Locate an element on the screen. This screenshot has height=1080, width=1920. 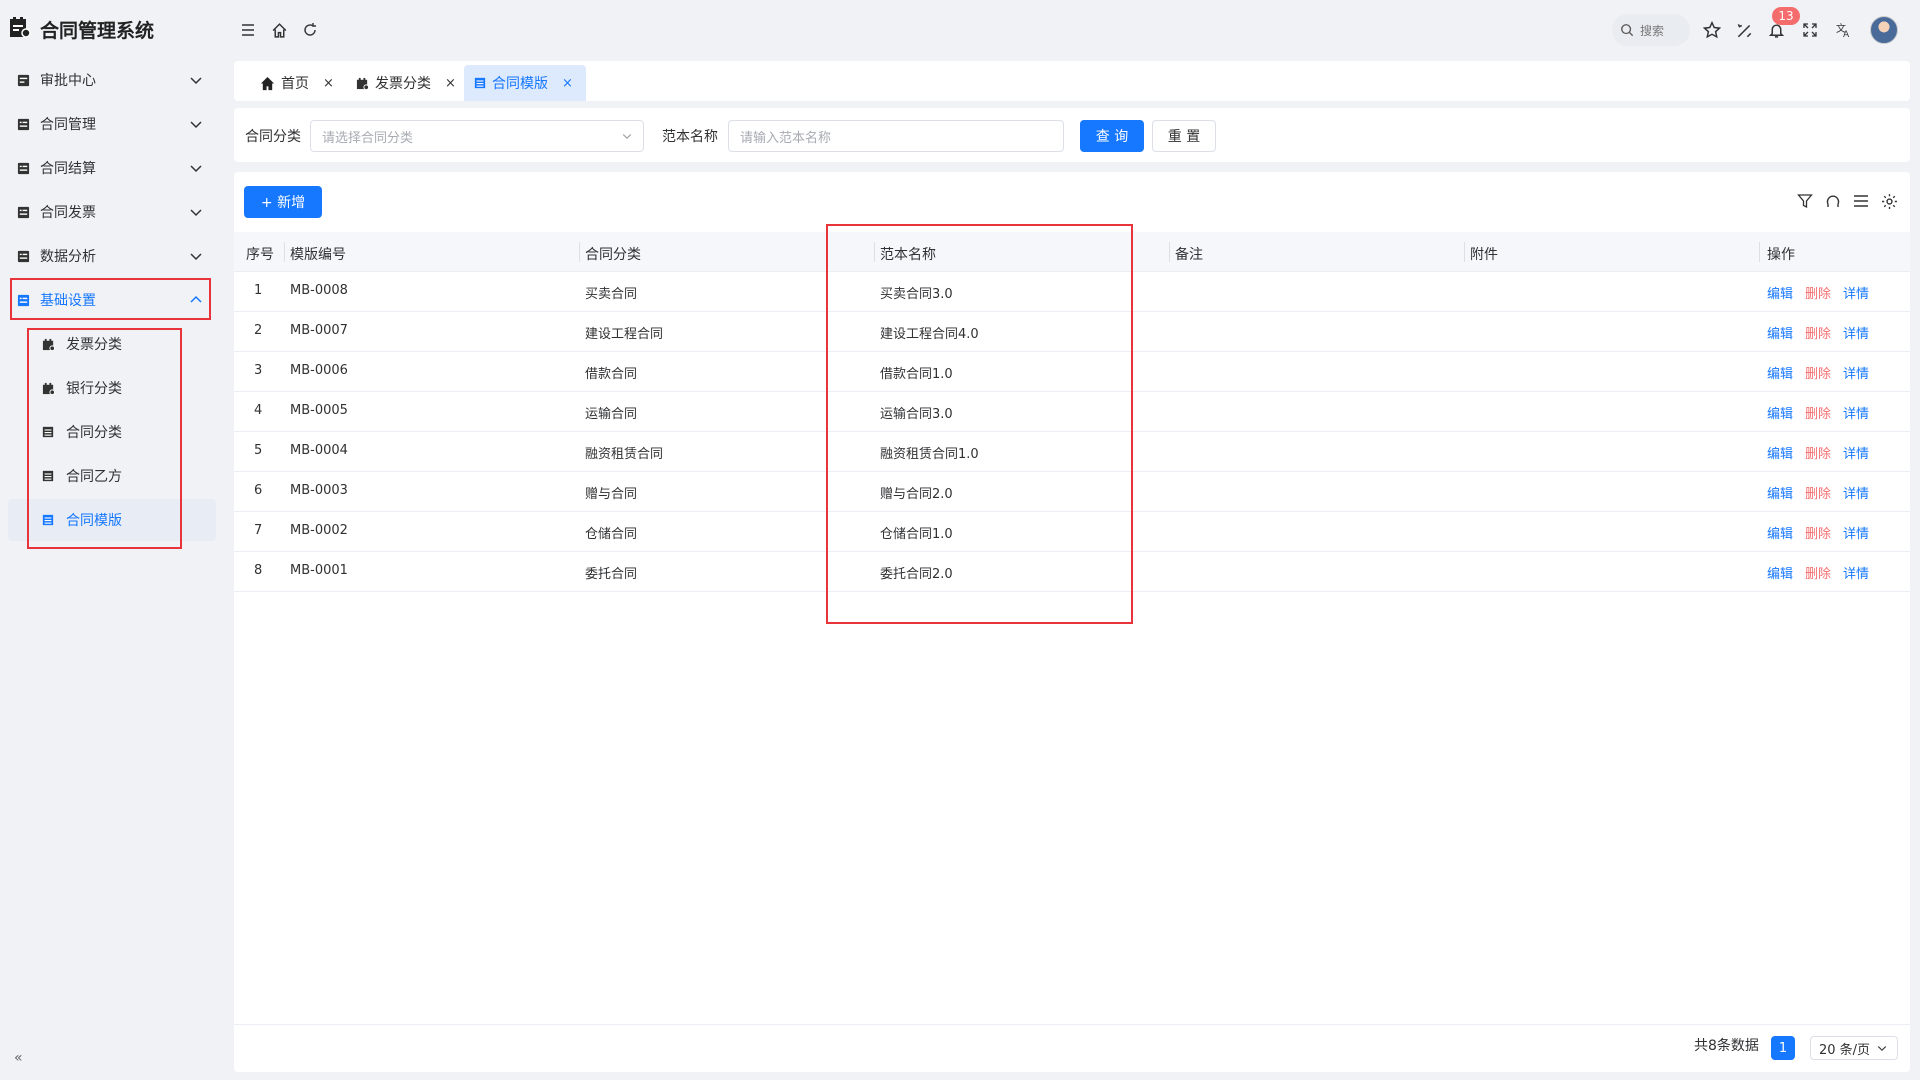
cell-index: 6 is located at coordinates (258, 490).